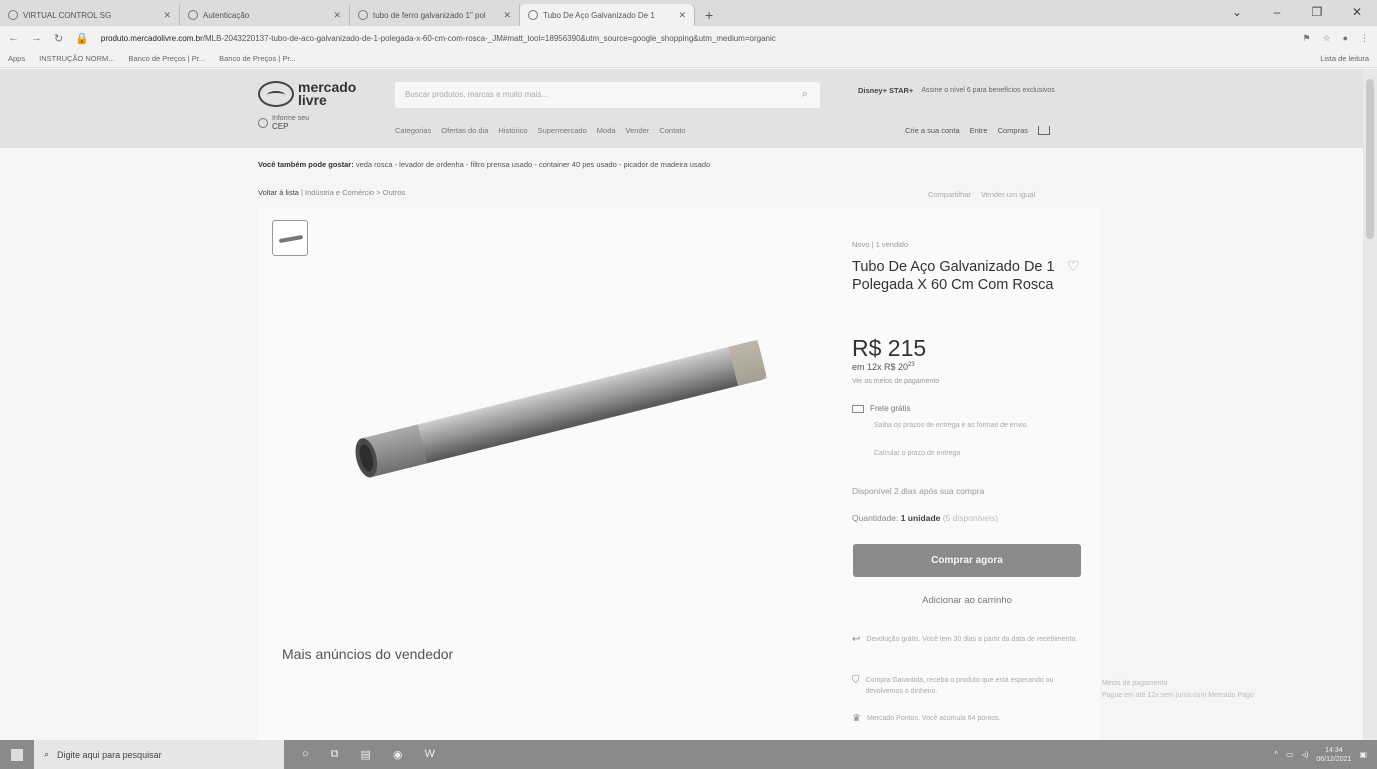  I want to click on system-tray: ^ ▭ ◃) 14:34 06/12/2021 ▣, so click(1325, 755).